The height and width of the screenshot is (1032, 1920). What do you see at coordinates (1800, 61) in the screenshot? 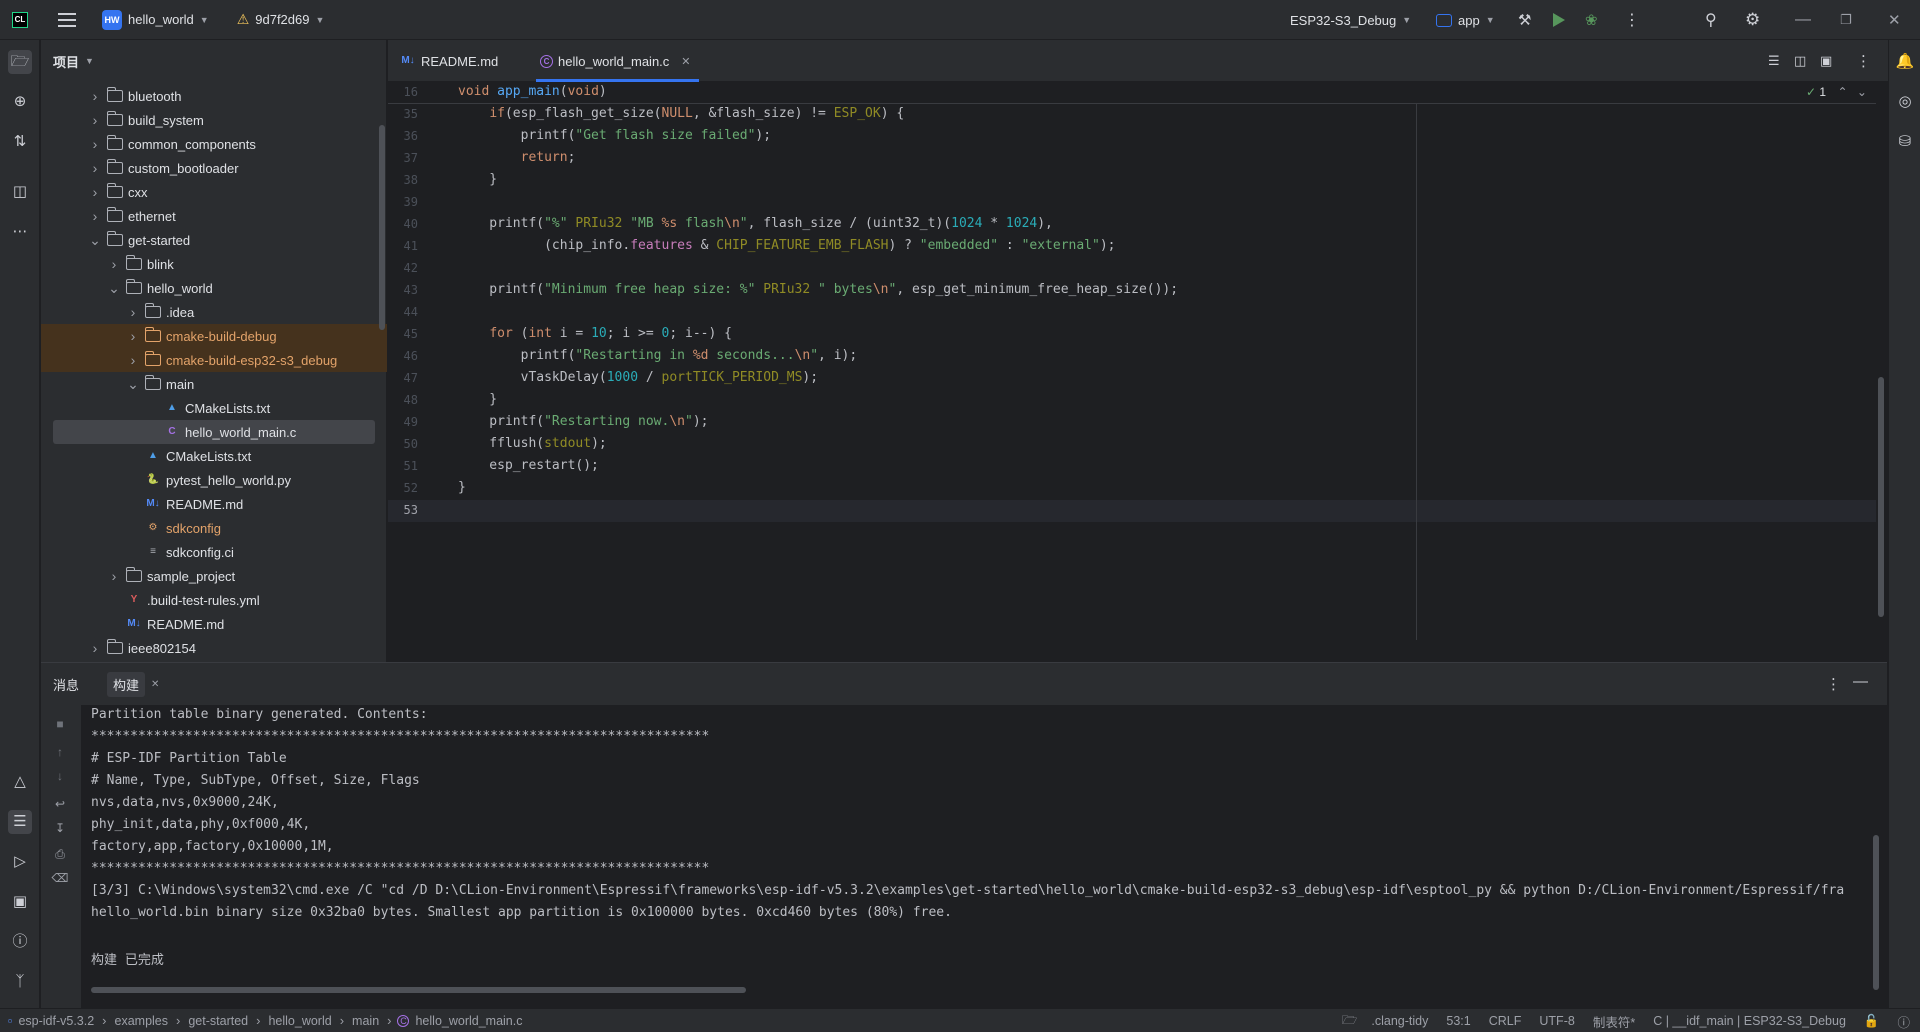
I see `split-editor-icon: ◫` at bounding box center [1800, 61].